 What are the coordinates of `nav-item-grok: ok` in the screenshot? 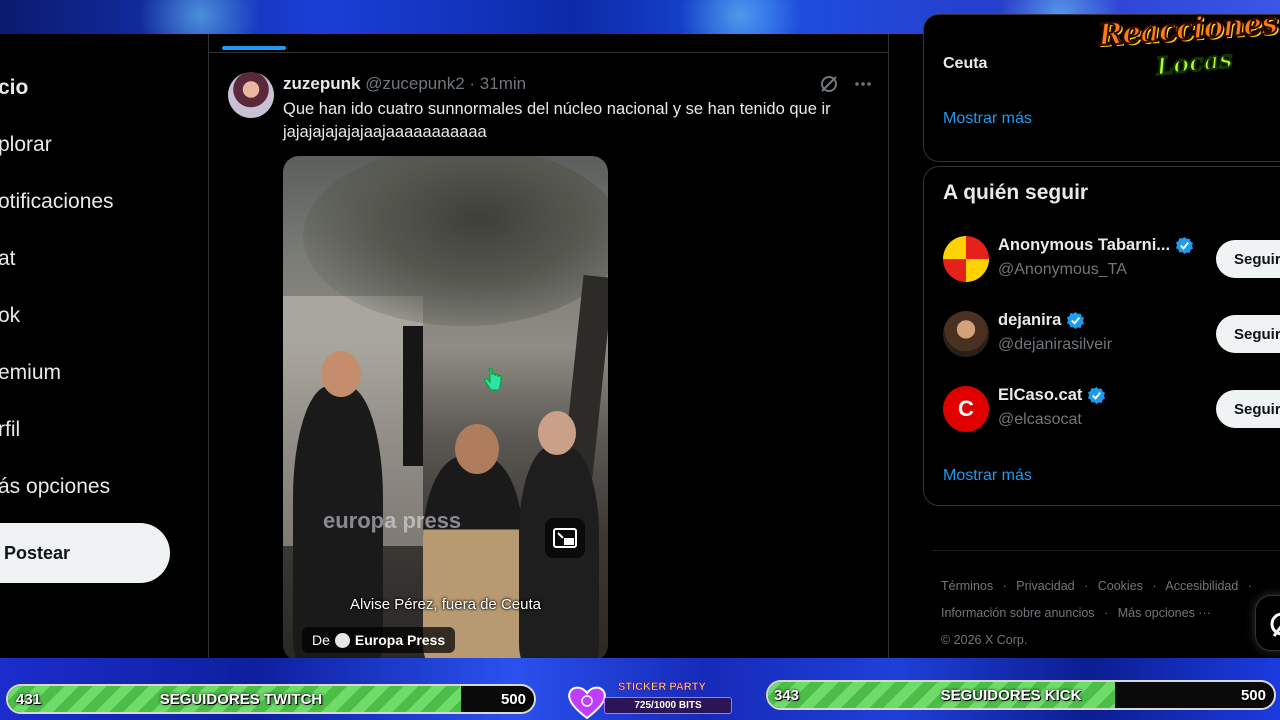 It's located at (10, 316).